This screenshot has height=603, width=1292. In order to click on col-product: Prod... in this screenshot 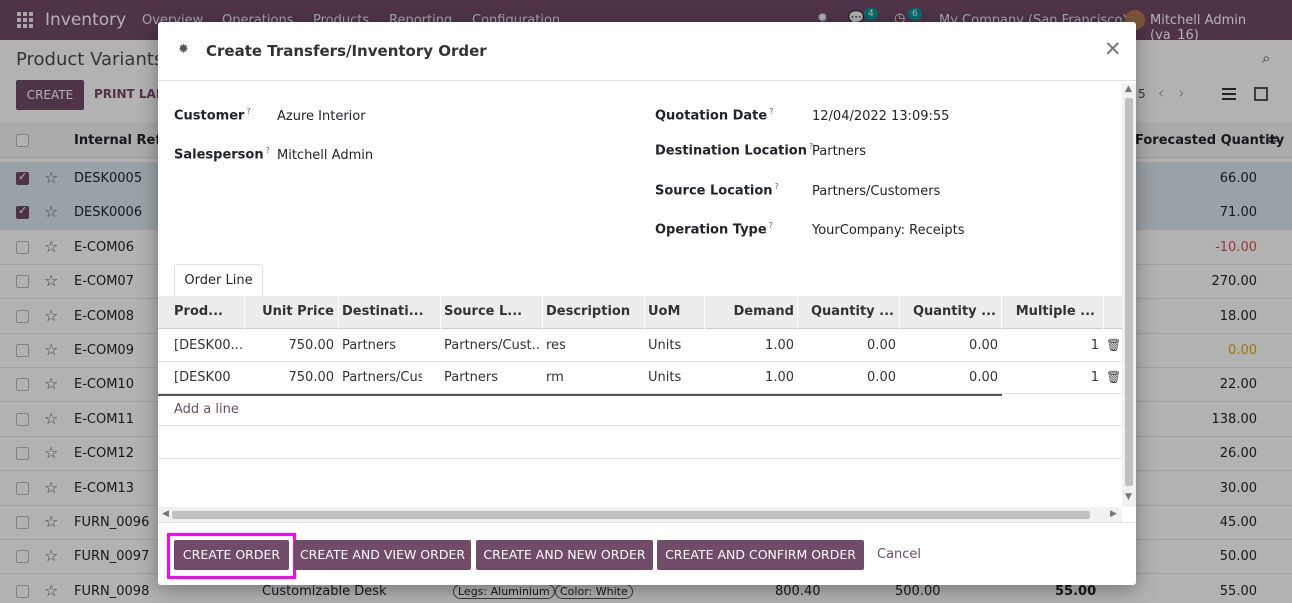, I will do `click(209, 311)`.